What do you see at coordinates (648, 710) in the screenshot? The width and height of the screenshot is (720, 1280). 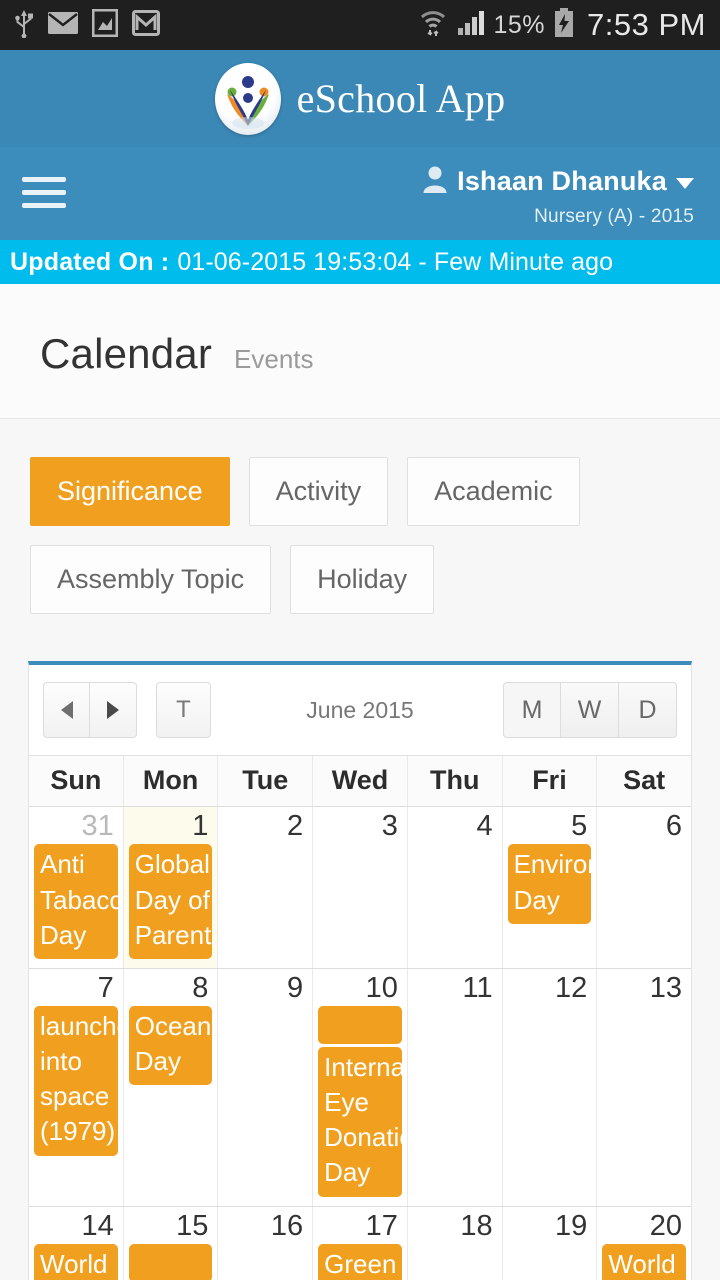 I see `calendar-view-d: D` at bounding box center [648, 710].